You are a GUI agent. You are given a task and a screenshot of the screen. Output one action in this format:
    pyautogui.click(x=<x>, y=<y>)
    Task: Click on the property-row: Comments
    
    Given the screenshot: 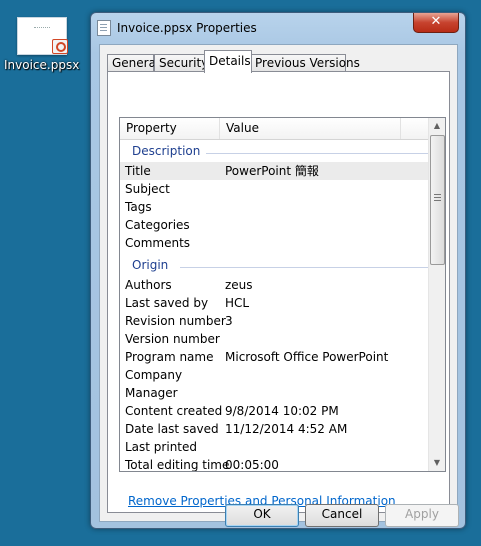 What is the action you would take?
    pyautogui.click(x=275, y=243)
    